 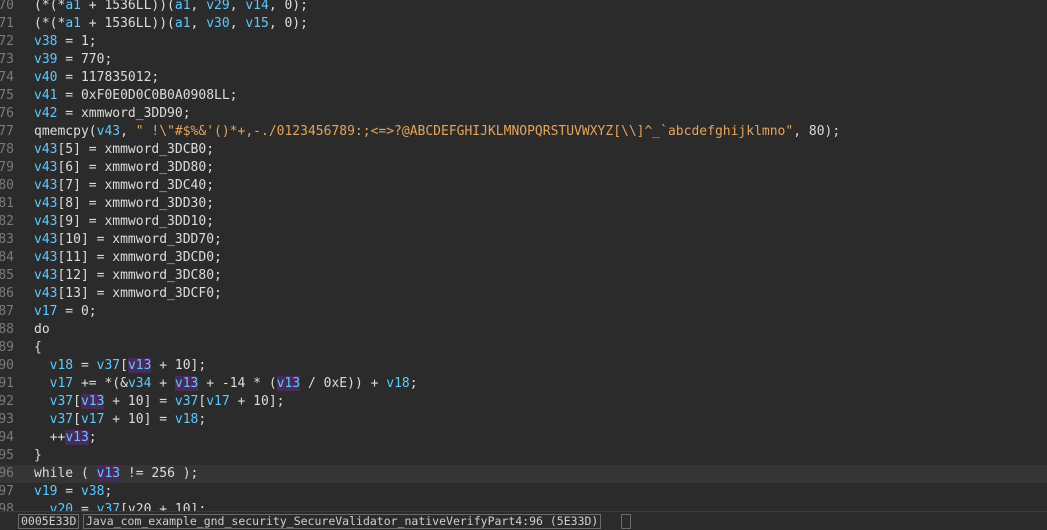 What do you see at coordinates (159, 473) in the screenshot?
I see `code-token: != 256 );` at bounding box center [159, 473].